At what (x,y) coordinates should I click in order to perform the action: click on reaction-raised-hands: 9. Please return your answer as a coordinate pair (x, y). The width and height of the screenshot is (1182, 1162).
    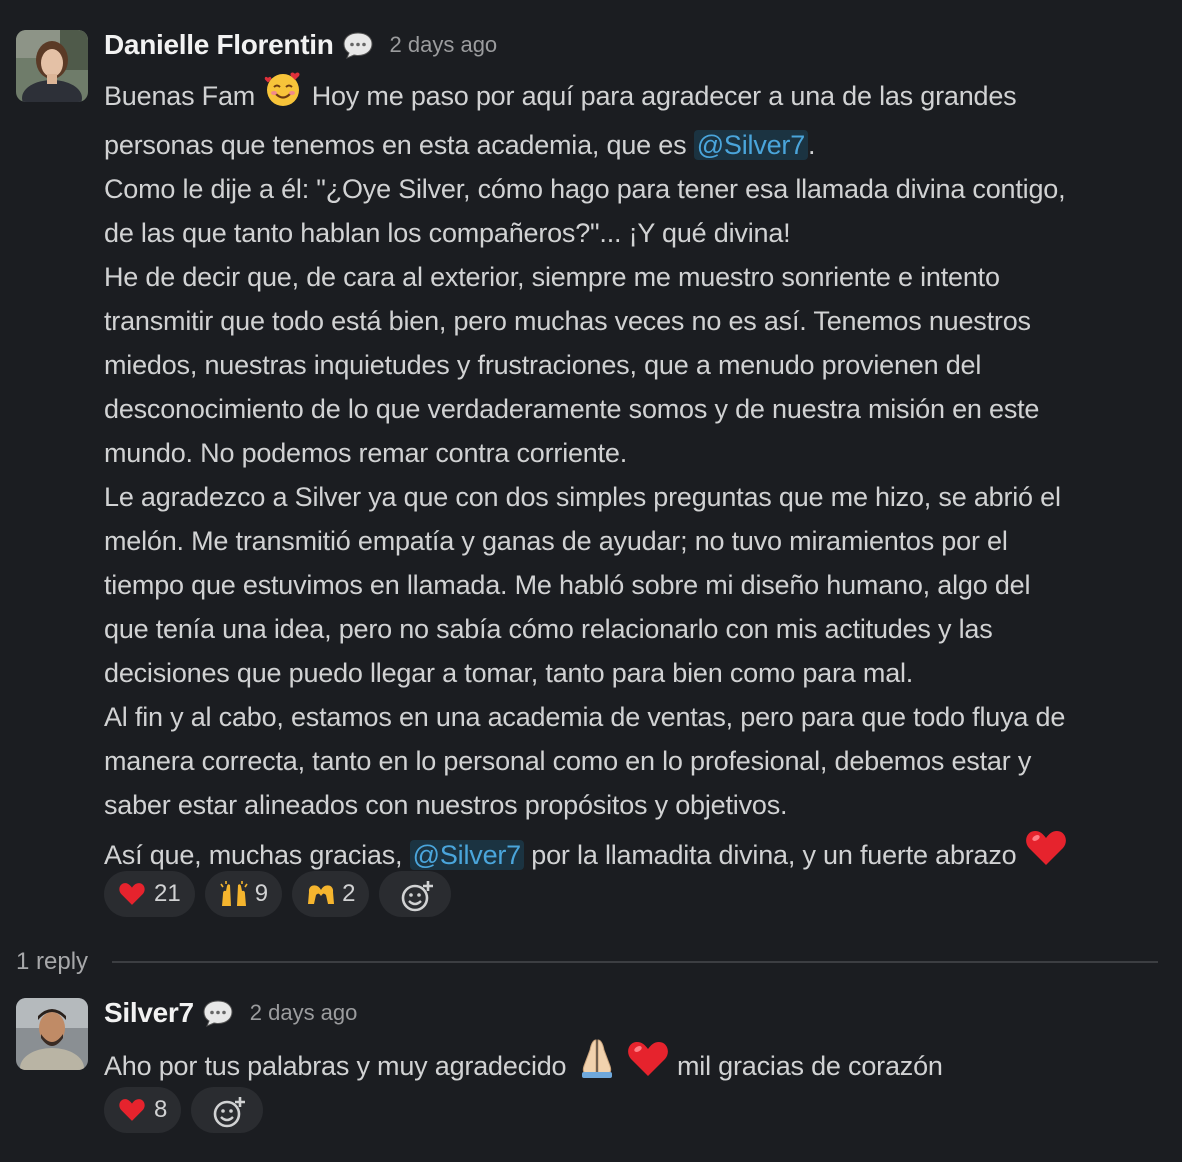
    Looking at the image, I should click on (243, 894).